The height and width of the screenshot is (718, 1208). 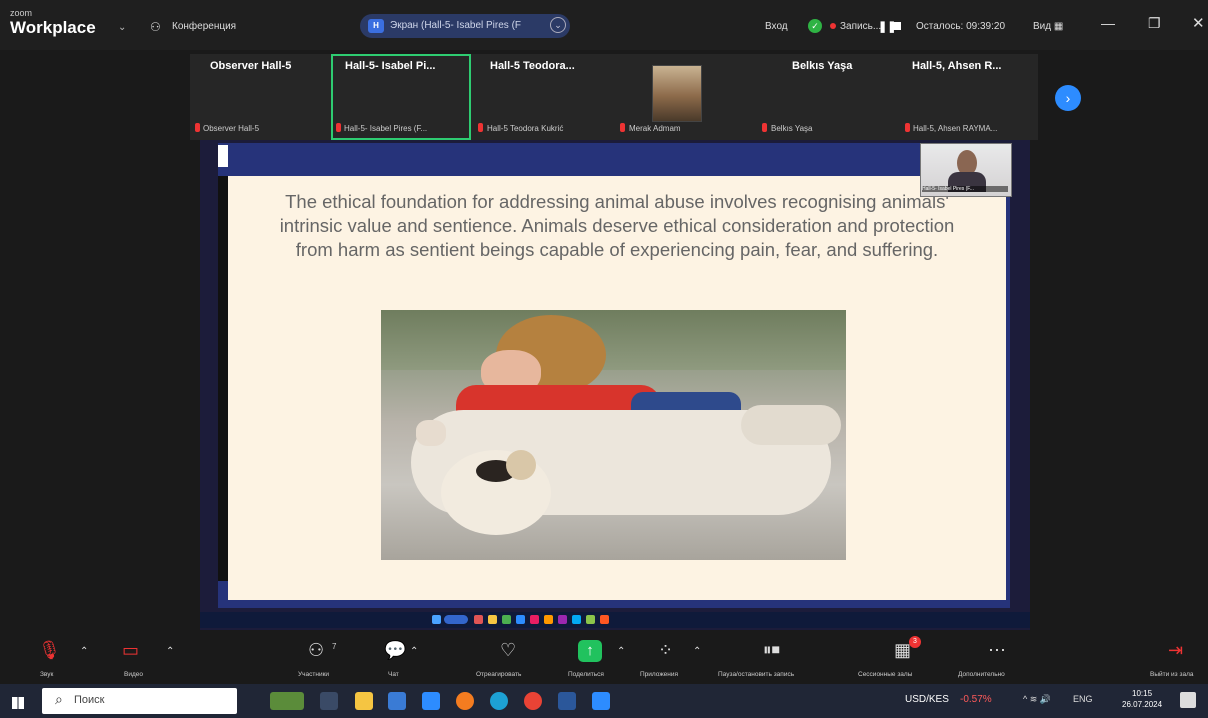 I want to click on react-heart-icon: ♡, so click(x=508, y=650).